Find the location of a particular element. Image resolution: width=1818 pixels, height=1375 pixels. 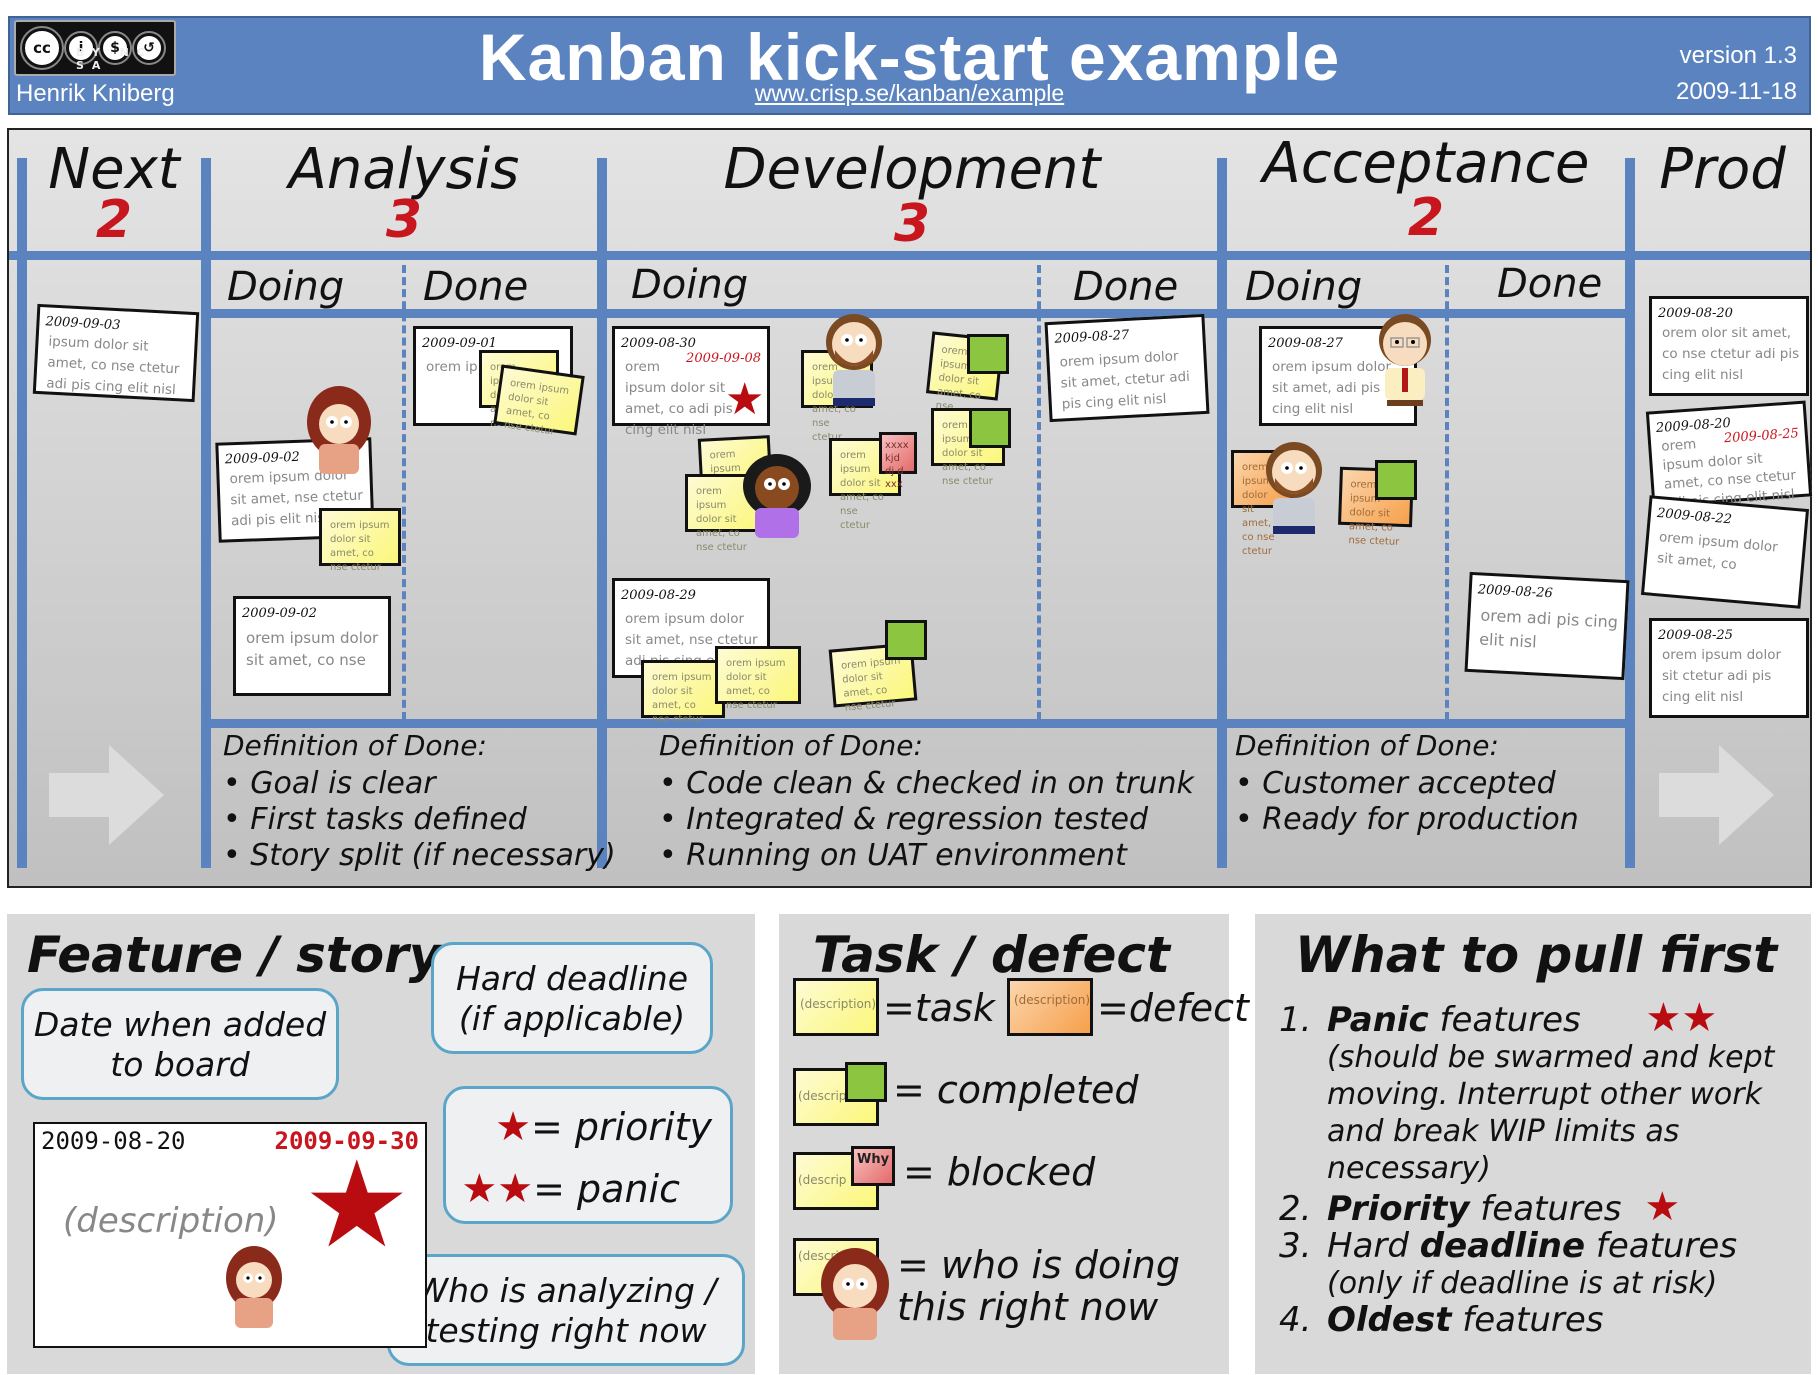

dod-item: Running on UAT environment is located at coordinates (906, 855).